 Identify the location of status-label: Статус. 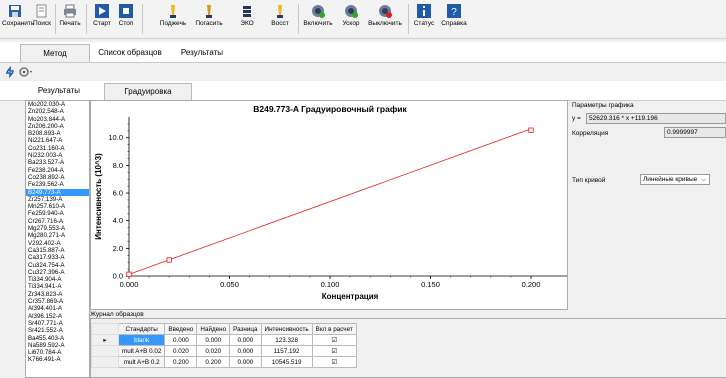
(424, 23).